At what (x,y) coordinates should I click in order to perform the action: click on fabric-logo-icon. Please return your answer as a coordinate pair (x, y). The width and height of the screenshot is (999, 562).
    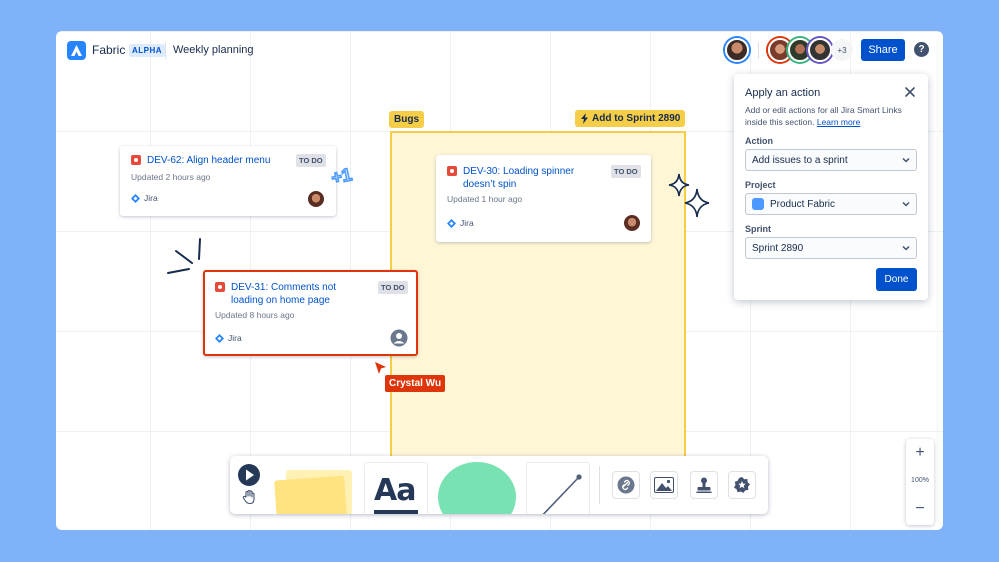
    Looking at the image, I should click on (76, 50).